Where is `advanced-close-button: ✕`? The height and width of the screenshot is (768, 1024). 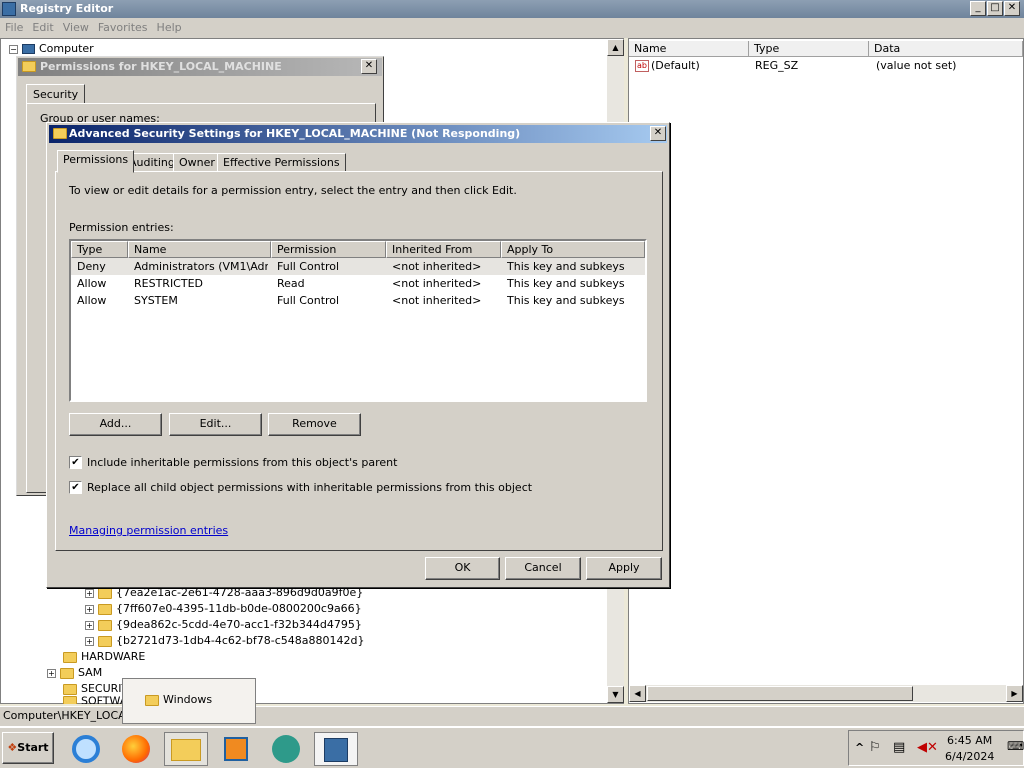
advanced-close-button: ✕ is located at coordinates (658, 133).